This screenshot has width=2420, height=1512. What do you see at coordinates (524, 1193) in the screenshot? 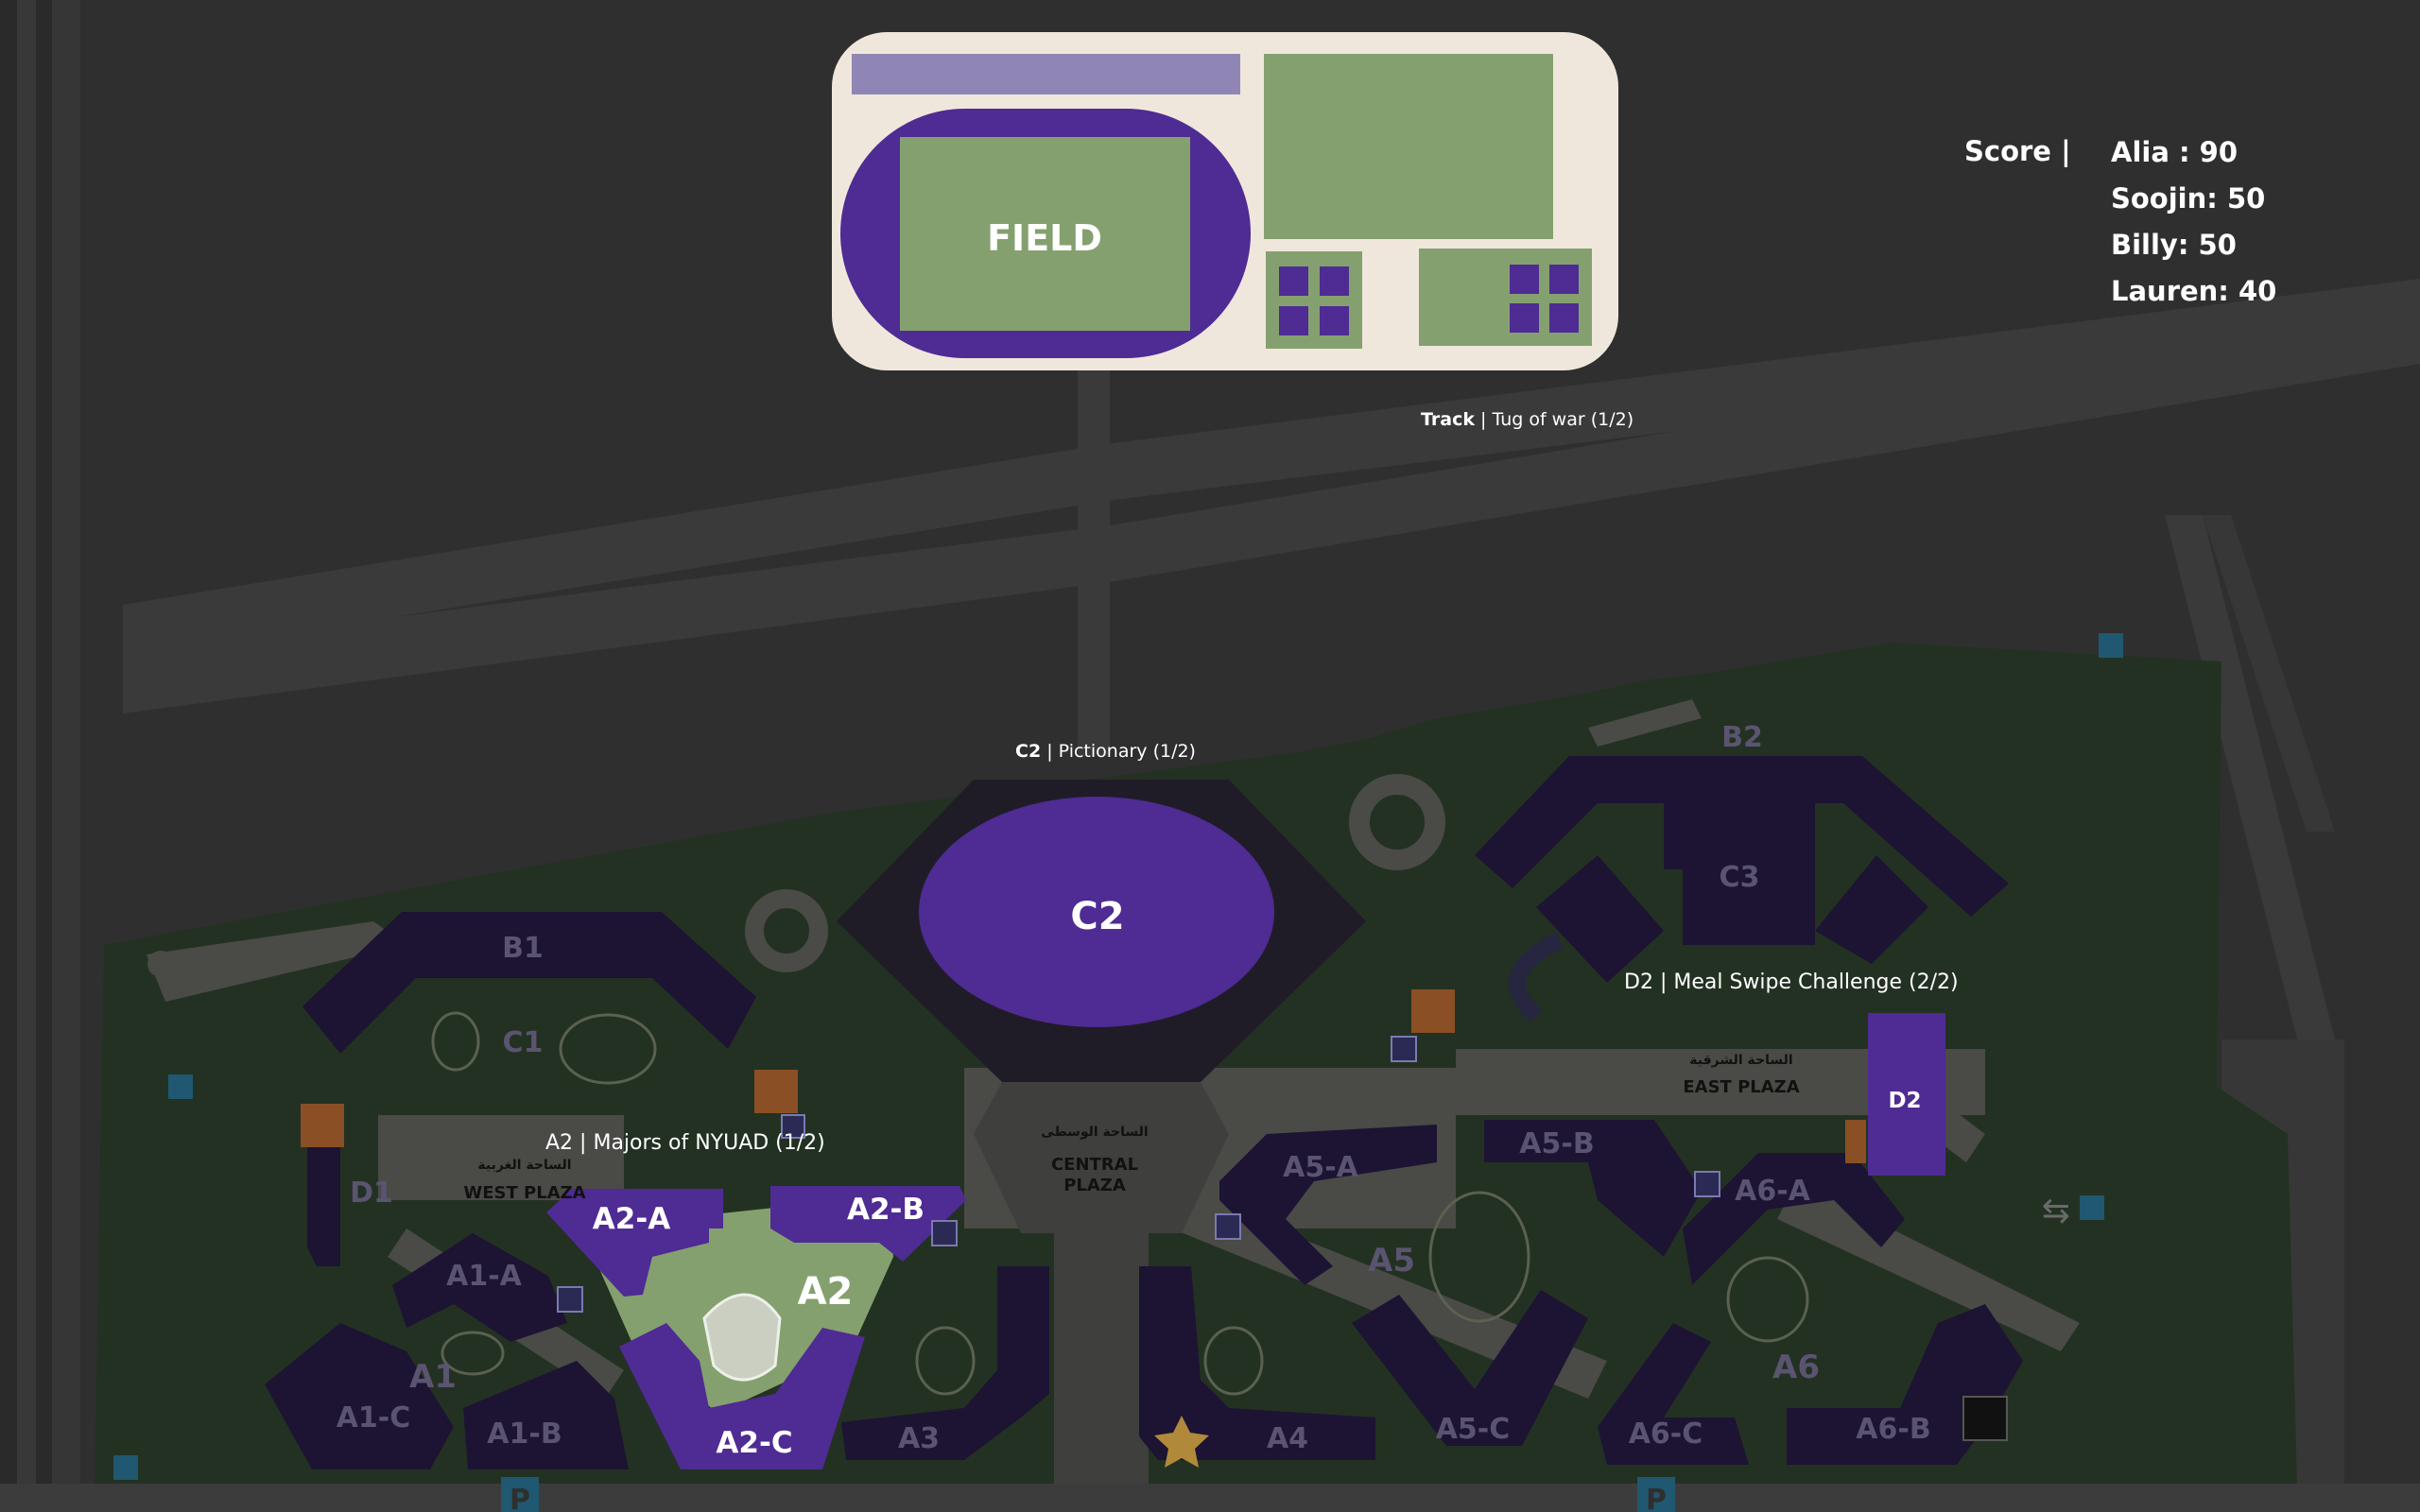
I see `label-west-plaza: WEST PLAZA` at bounding box center [524, 1193].